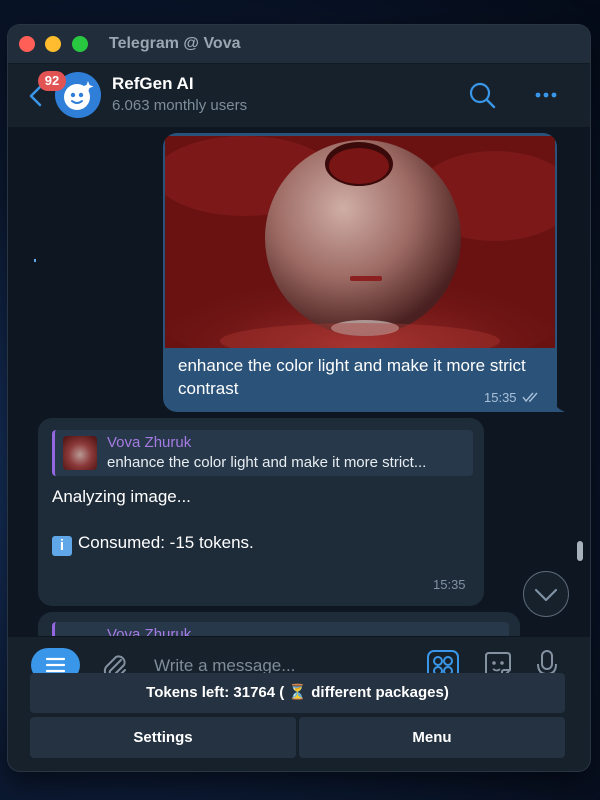 The height and width of the screenshot is (800, 600). What do you see at coordinates (546, 95) in the screenshot?
I see `more-options-icon` at bounding box center [546, 95].